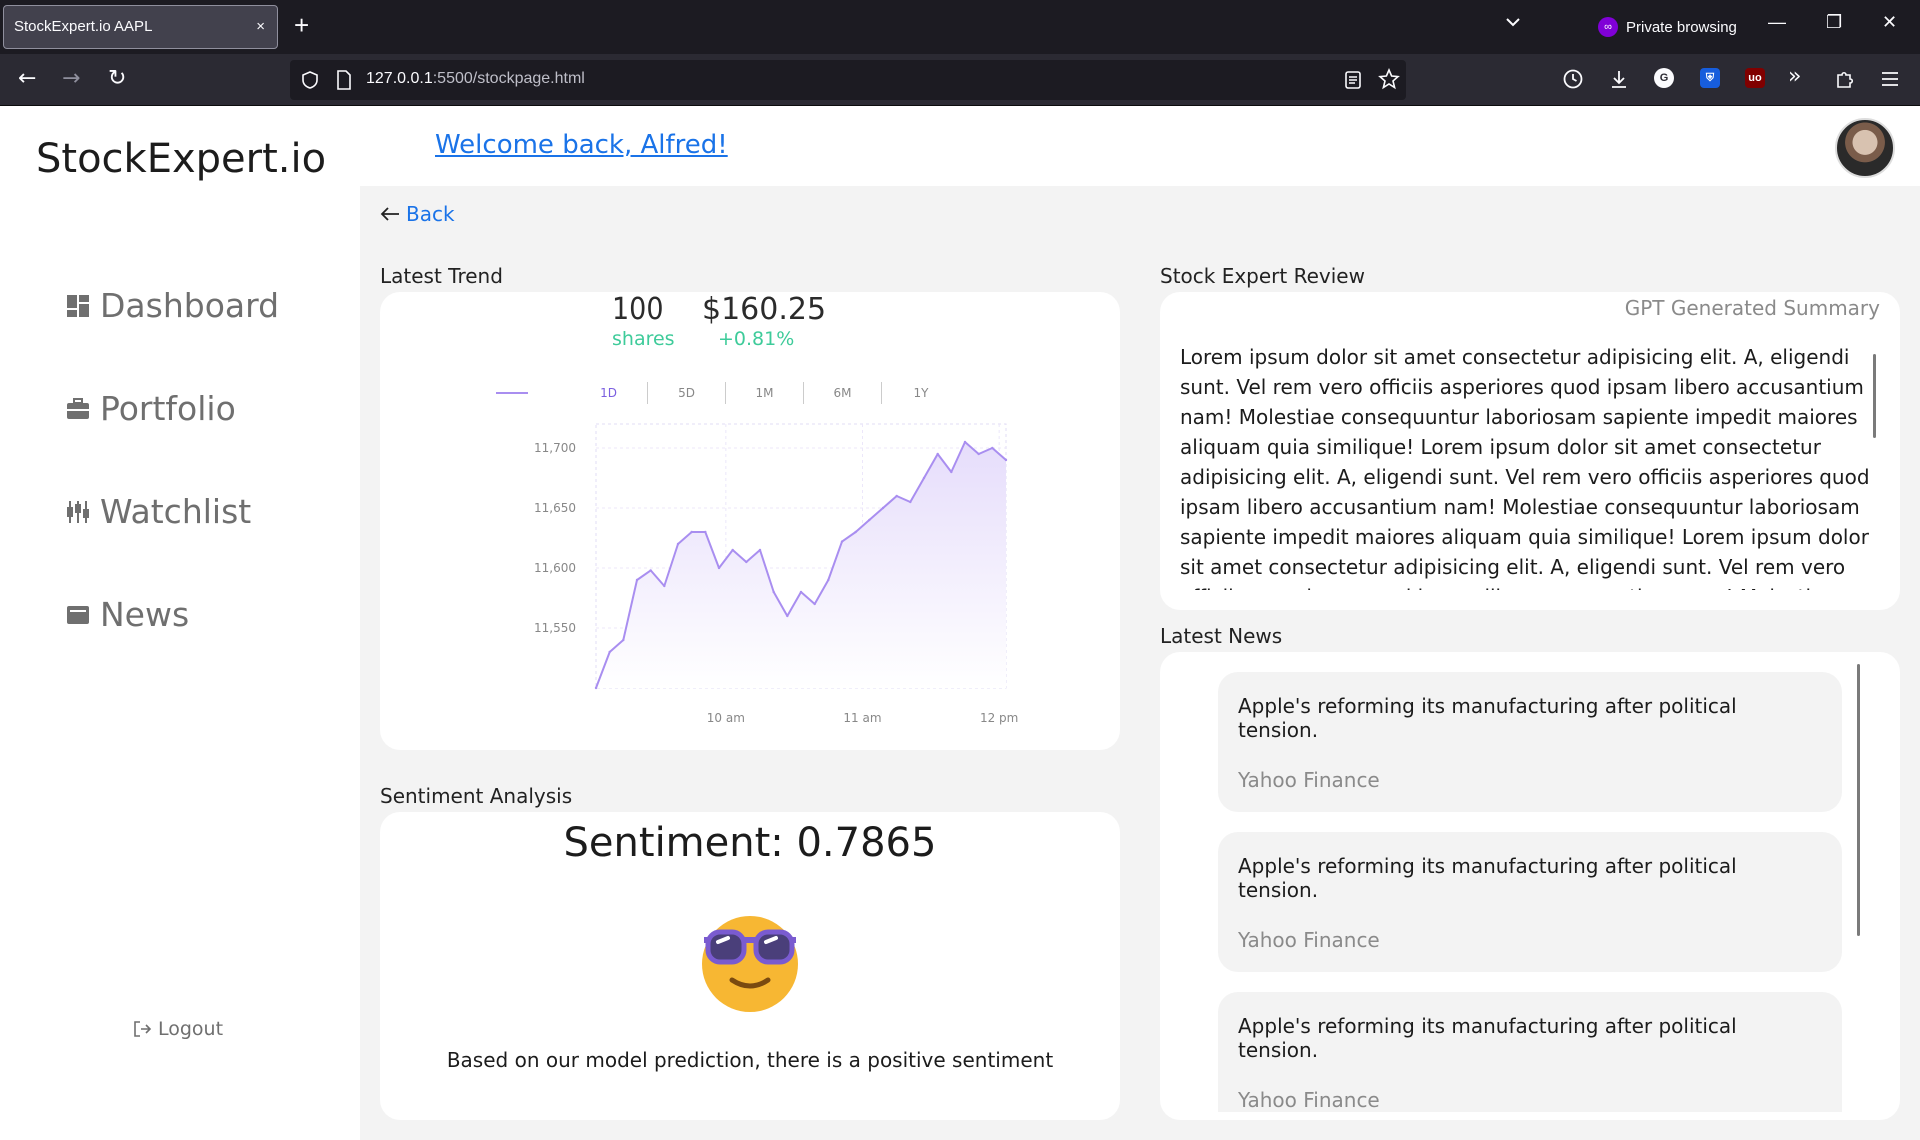 The image size is (1920, 1140). What do you see at coordinates (1513, 22) in the screenshot?
I see `chevron-down-icon` at bounding box center [1513, 22].